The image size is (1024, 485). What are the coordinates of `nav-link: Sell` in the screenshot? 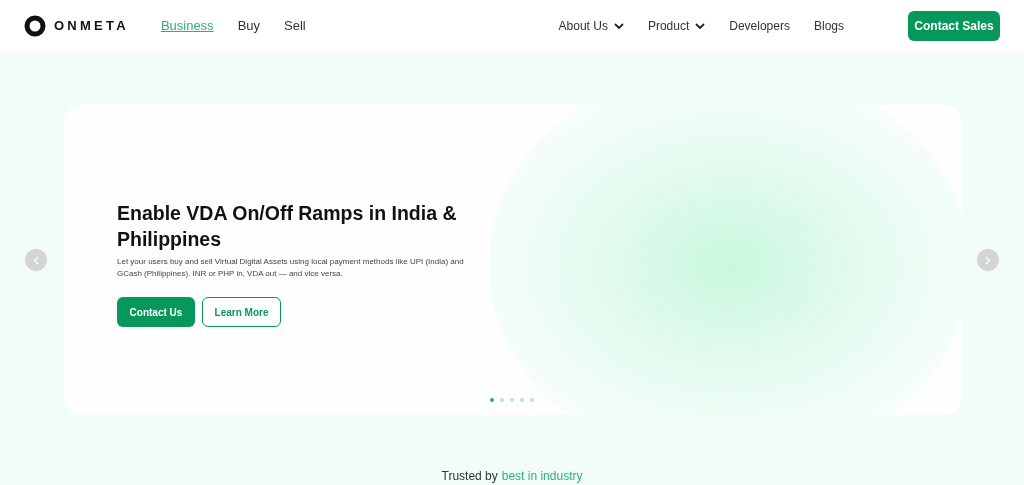 It's located at (295, 26).